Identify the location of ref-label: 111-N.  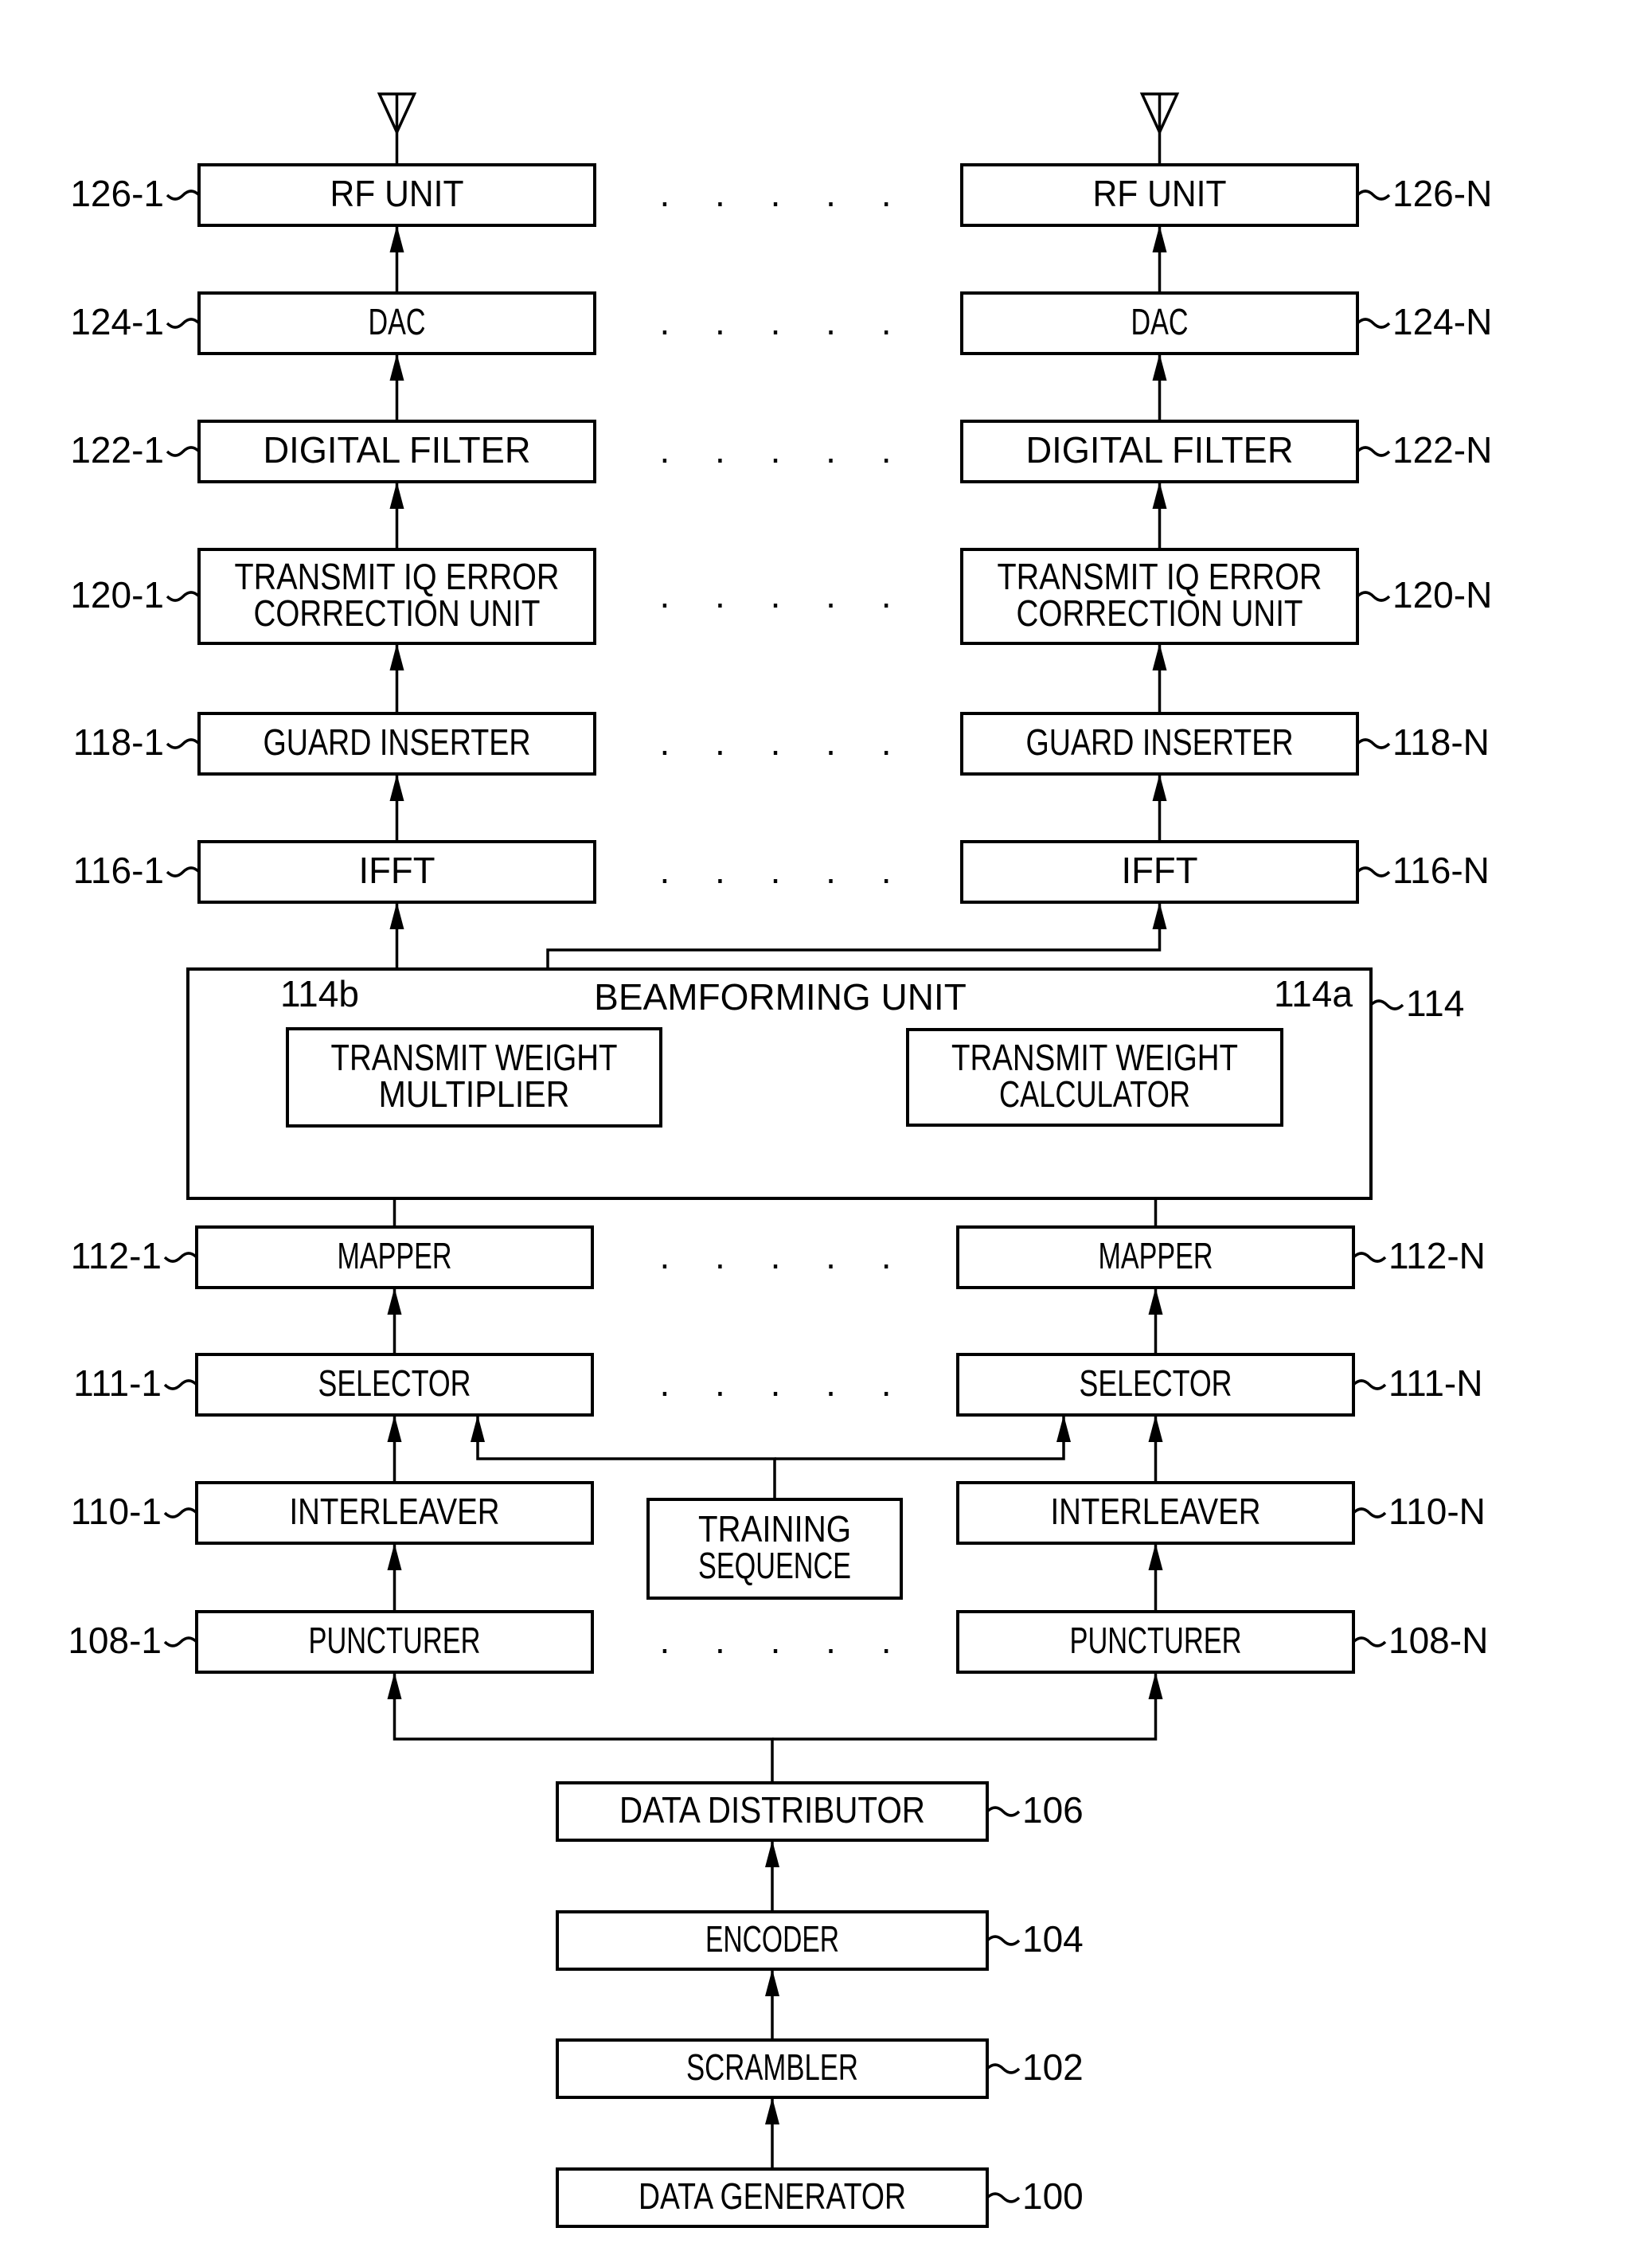
(1435, 1383).